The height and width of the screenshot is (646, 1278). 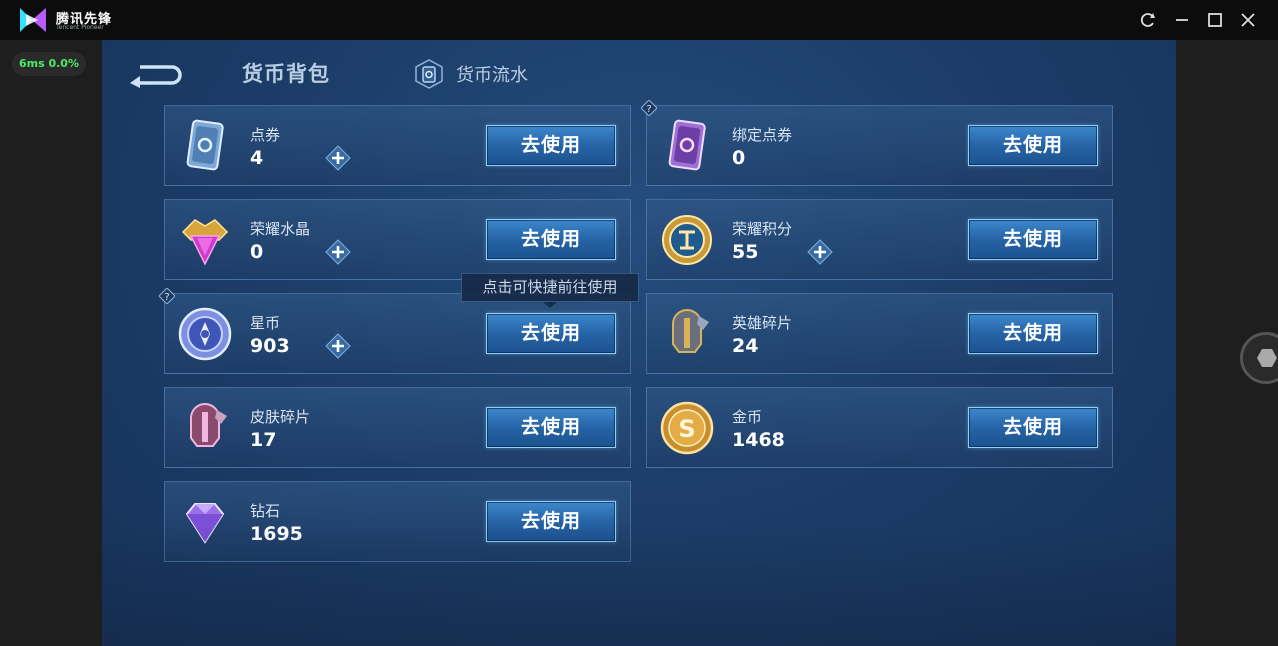 I want to click on star-coin-icon, so click(x=205, y=334).